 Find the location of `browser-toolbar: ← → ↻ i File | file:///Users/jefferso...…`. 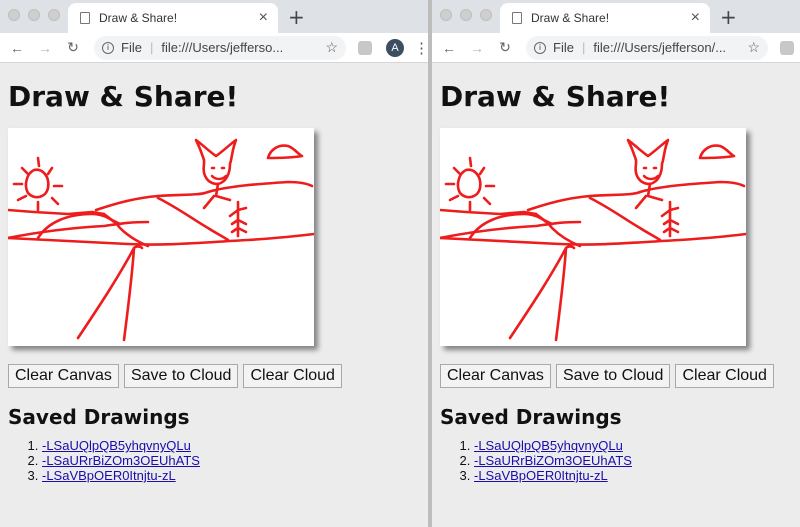

browser-toolbar: ← → ↻ i File | file:///Users/jefferso...… is located at coordinates (214, 48).